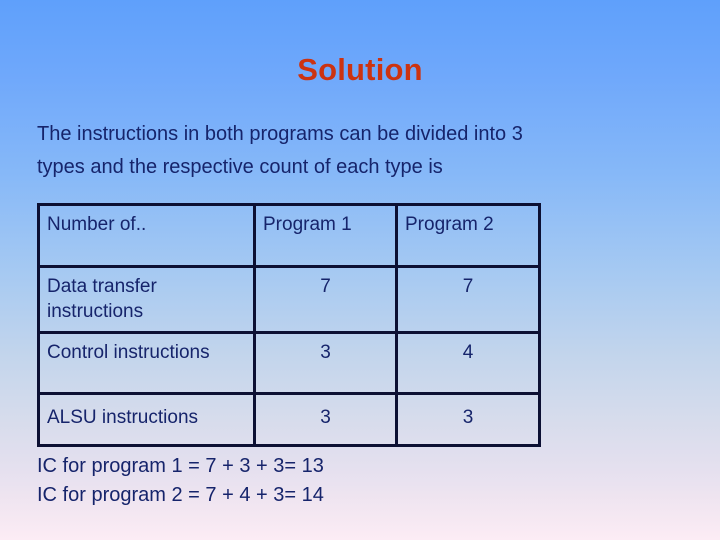  Describe the element at coordinates (468, 235) in the screenshot. I see `column-header-program-2: Program 2` at that location.